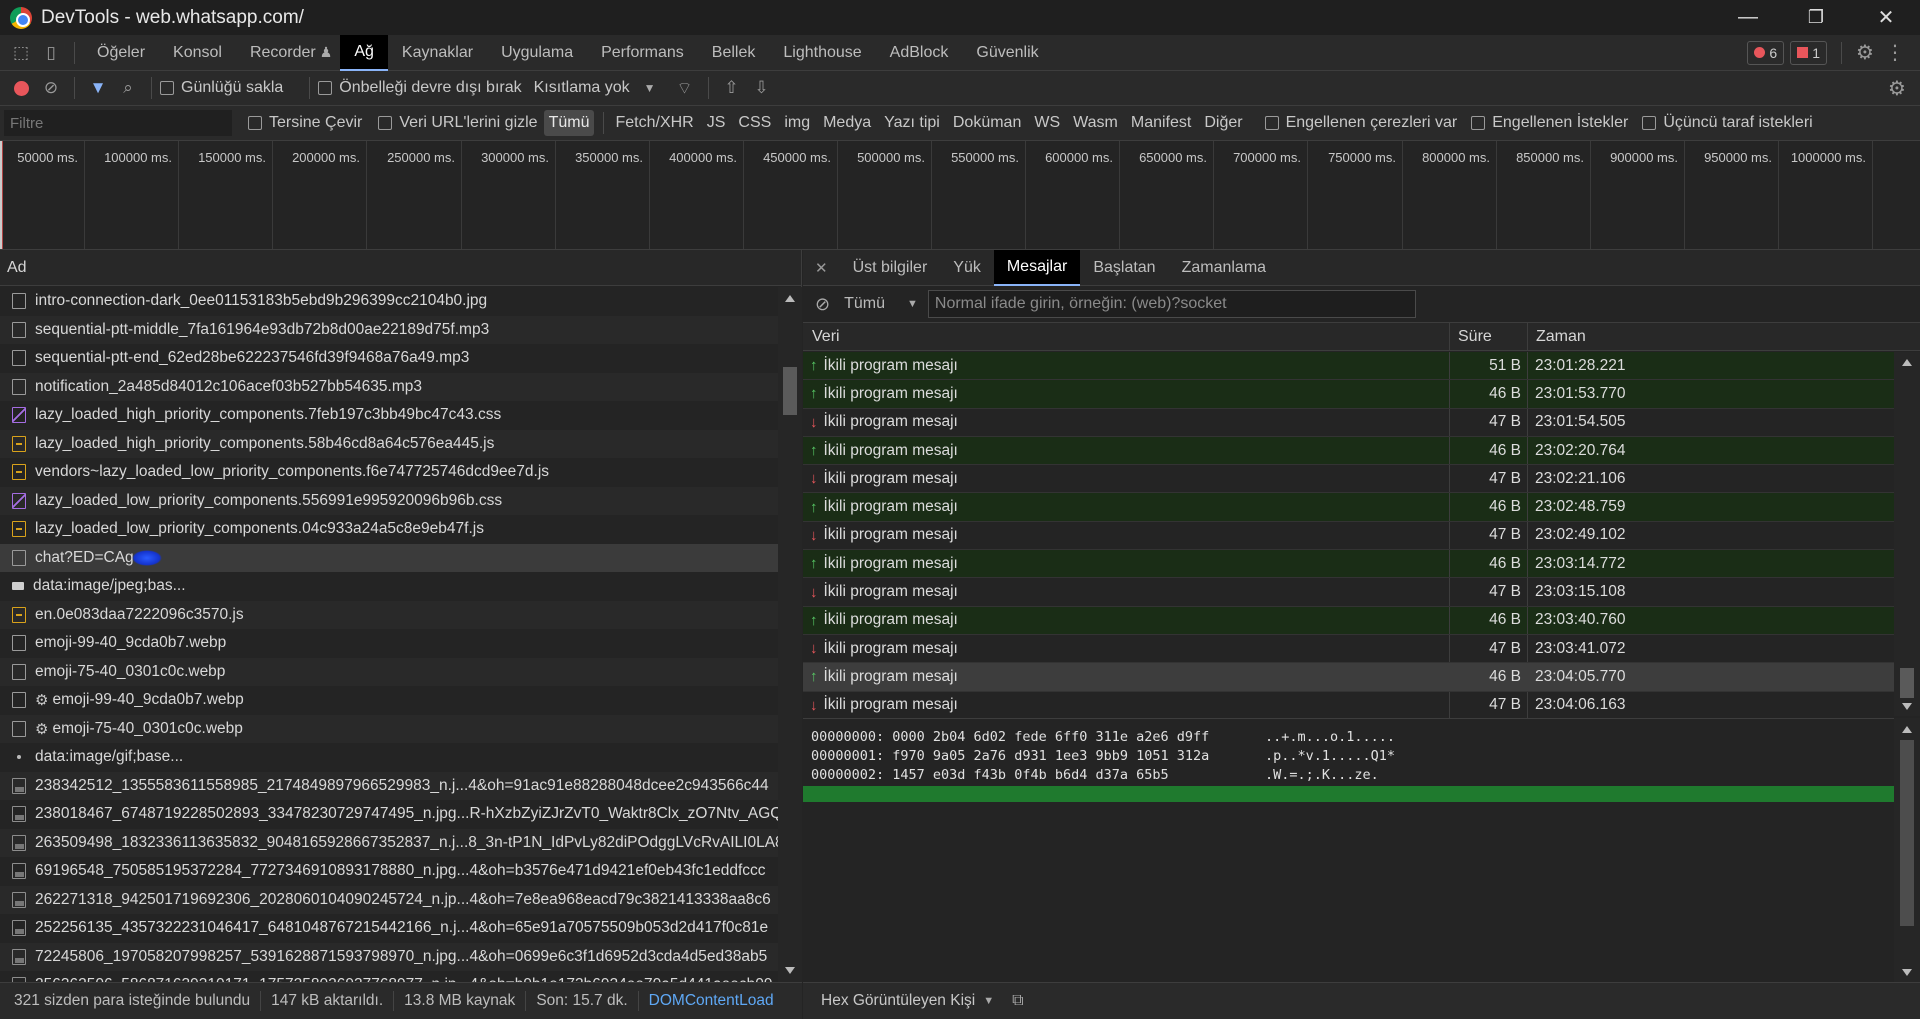 Image resolution: width=1920 pixels, height=1019 pixels. I want to click on invert-checkbox, so click(255, 123).